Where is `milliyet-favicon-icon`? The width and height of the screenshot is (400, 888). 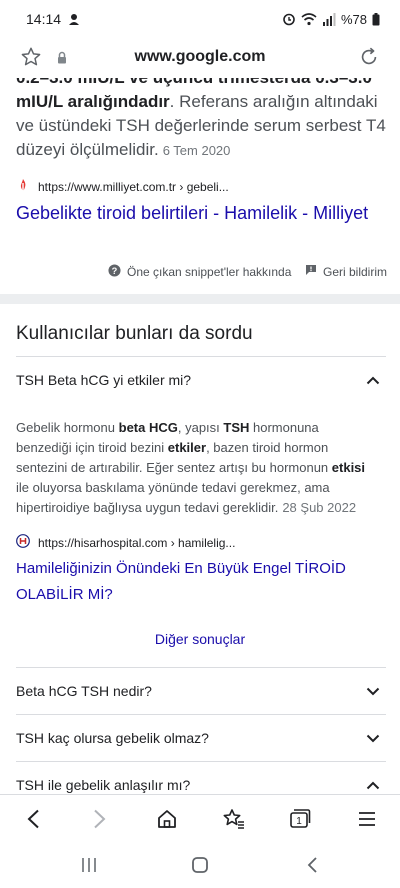 milliyet-favicon-icon is located at coordinates (23, 186).